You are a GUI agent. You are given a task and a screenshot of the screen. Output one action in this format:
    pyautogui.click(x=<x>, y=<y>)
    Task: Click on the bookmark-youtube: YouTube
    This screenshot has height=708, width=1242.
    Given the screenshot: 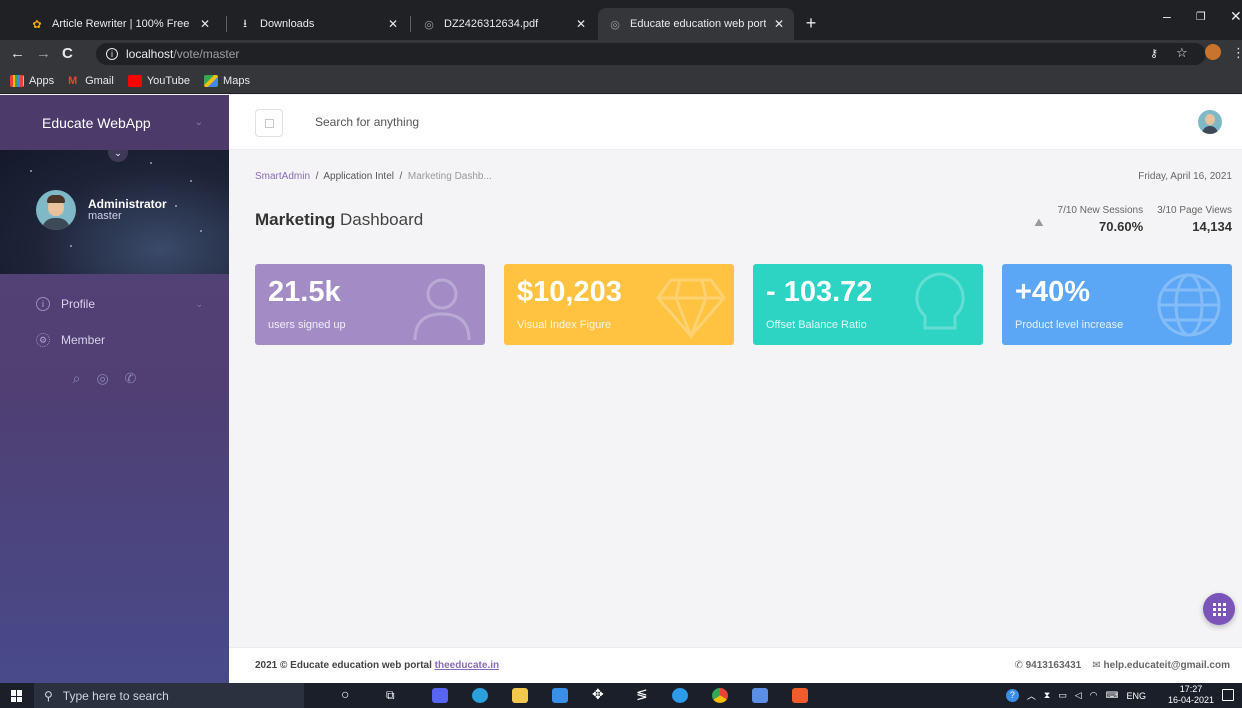 What is the action you would take?
    pyautogui.click(x=158, y=80)
    